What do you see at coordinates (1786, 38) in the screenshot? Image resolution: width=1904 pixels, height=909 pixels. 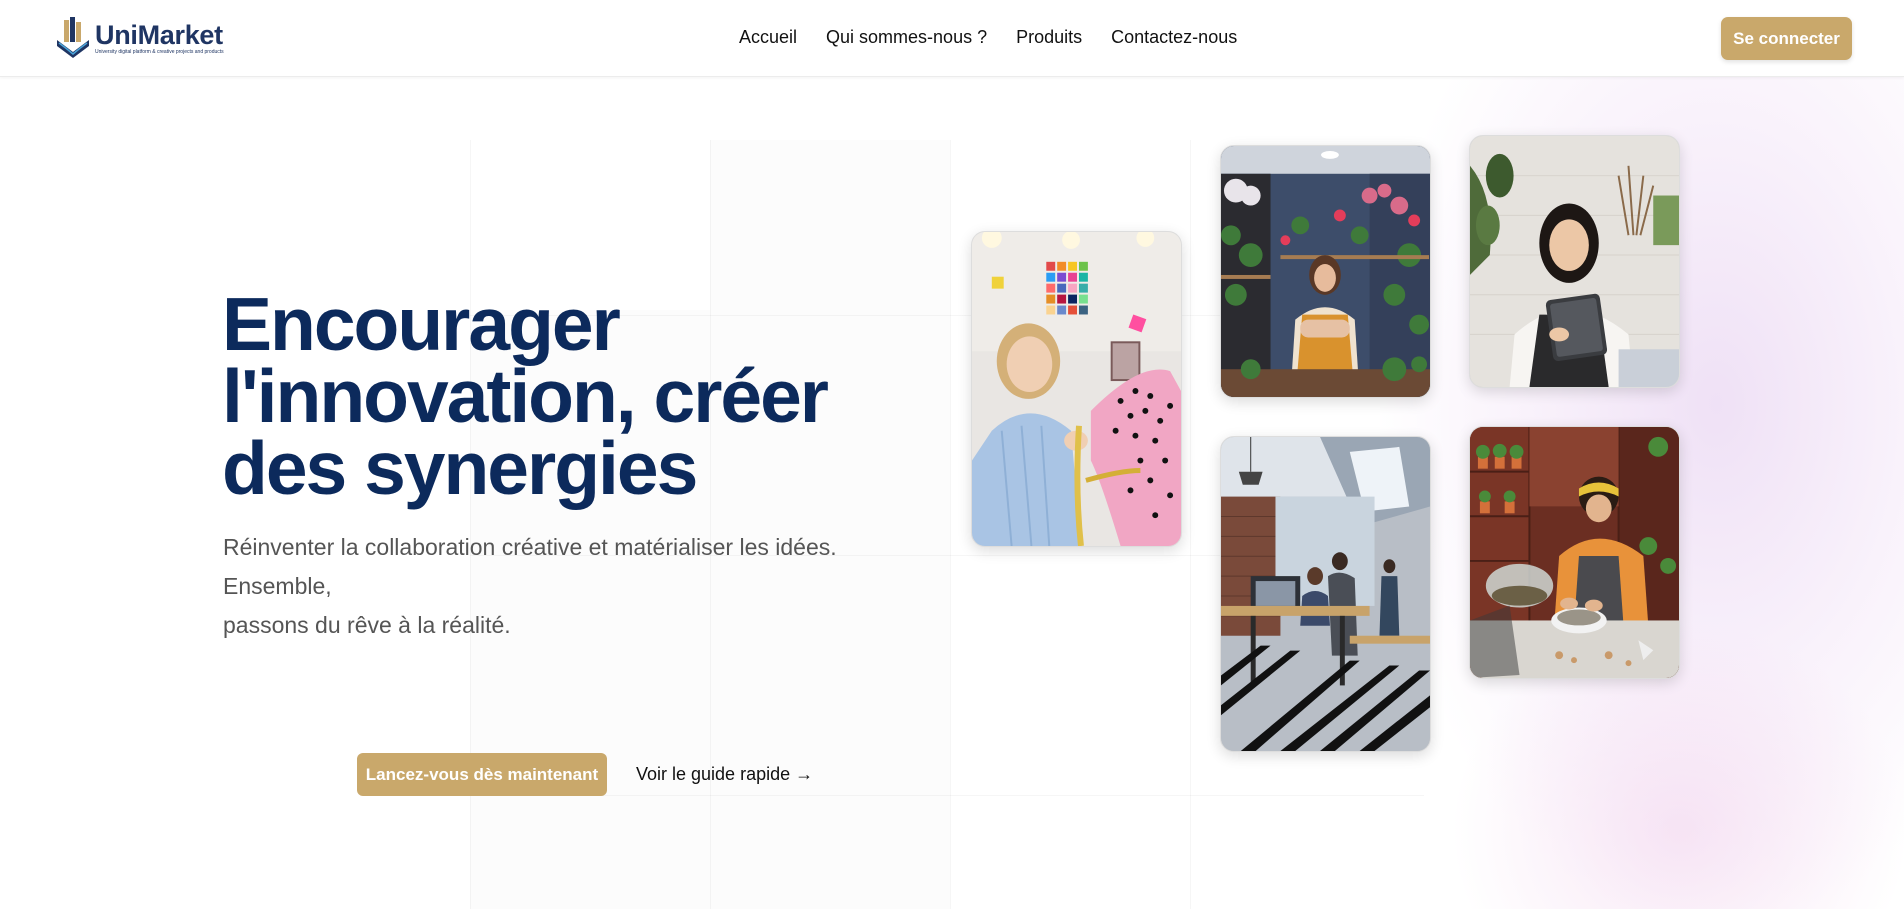 I see `login-button: Se connecter` at bounding box center [1786, 38].